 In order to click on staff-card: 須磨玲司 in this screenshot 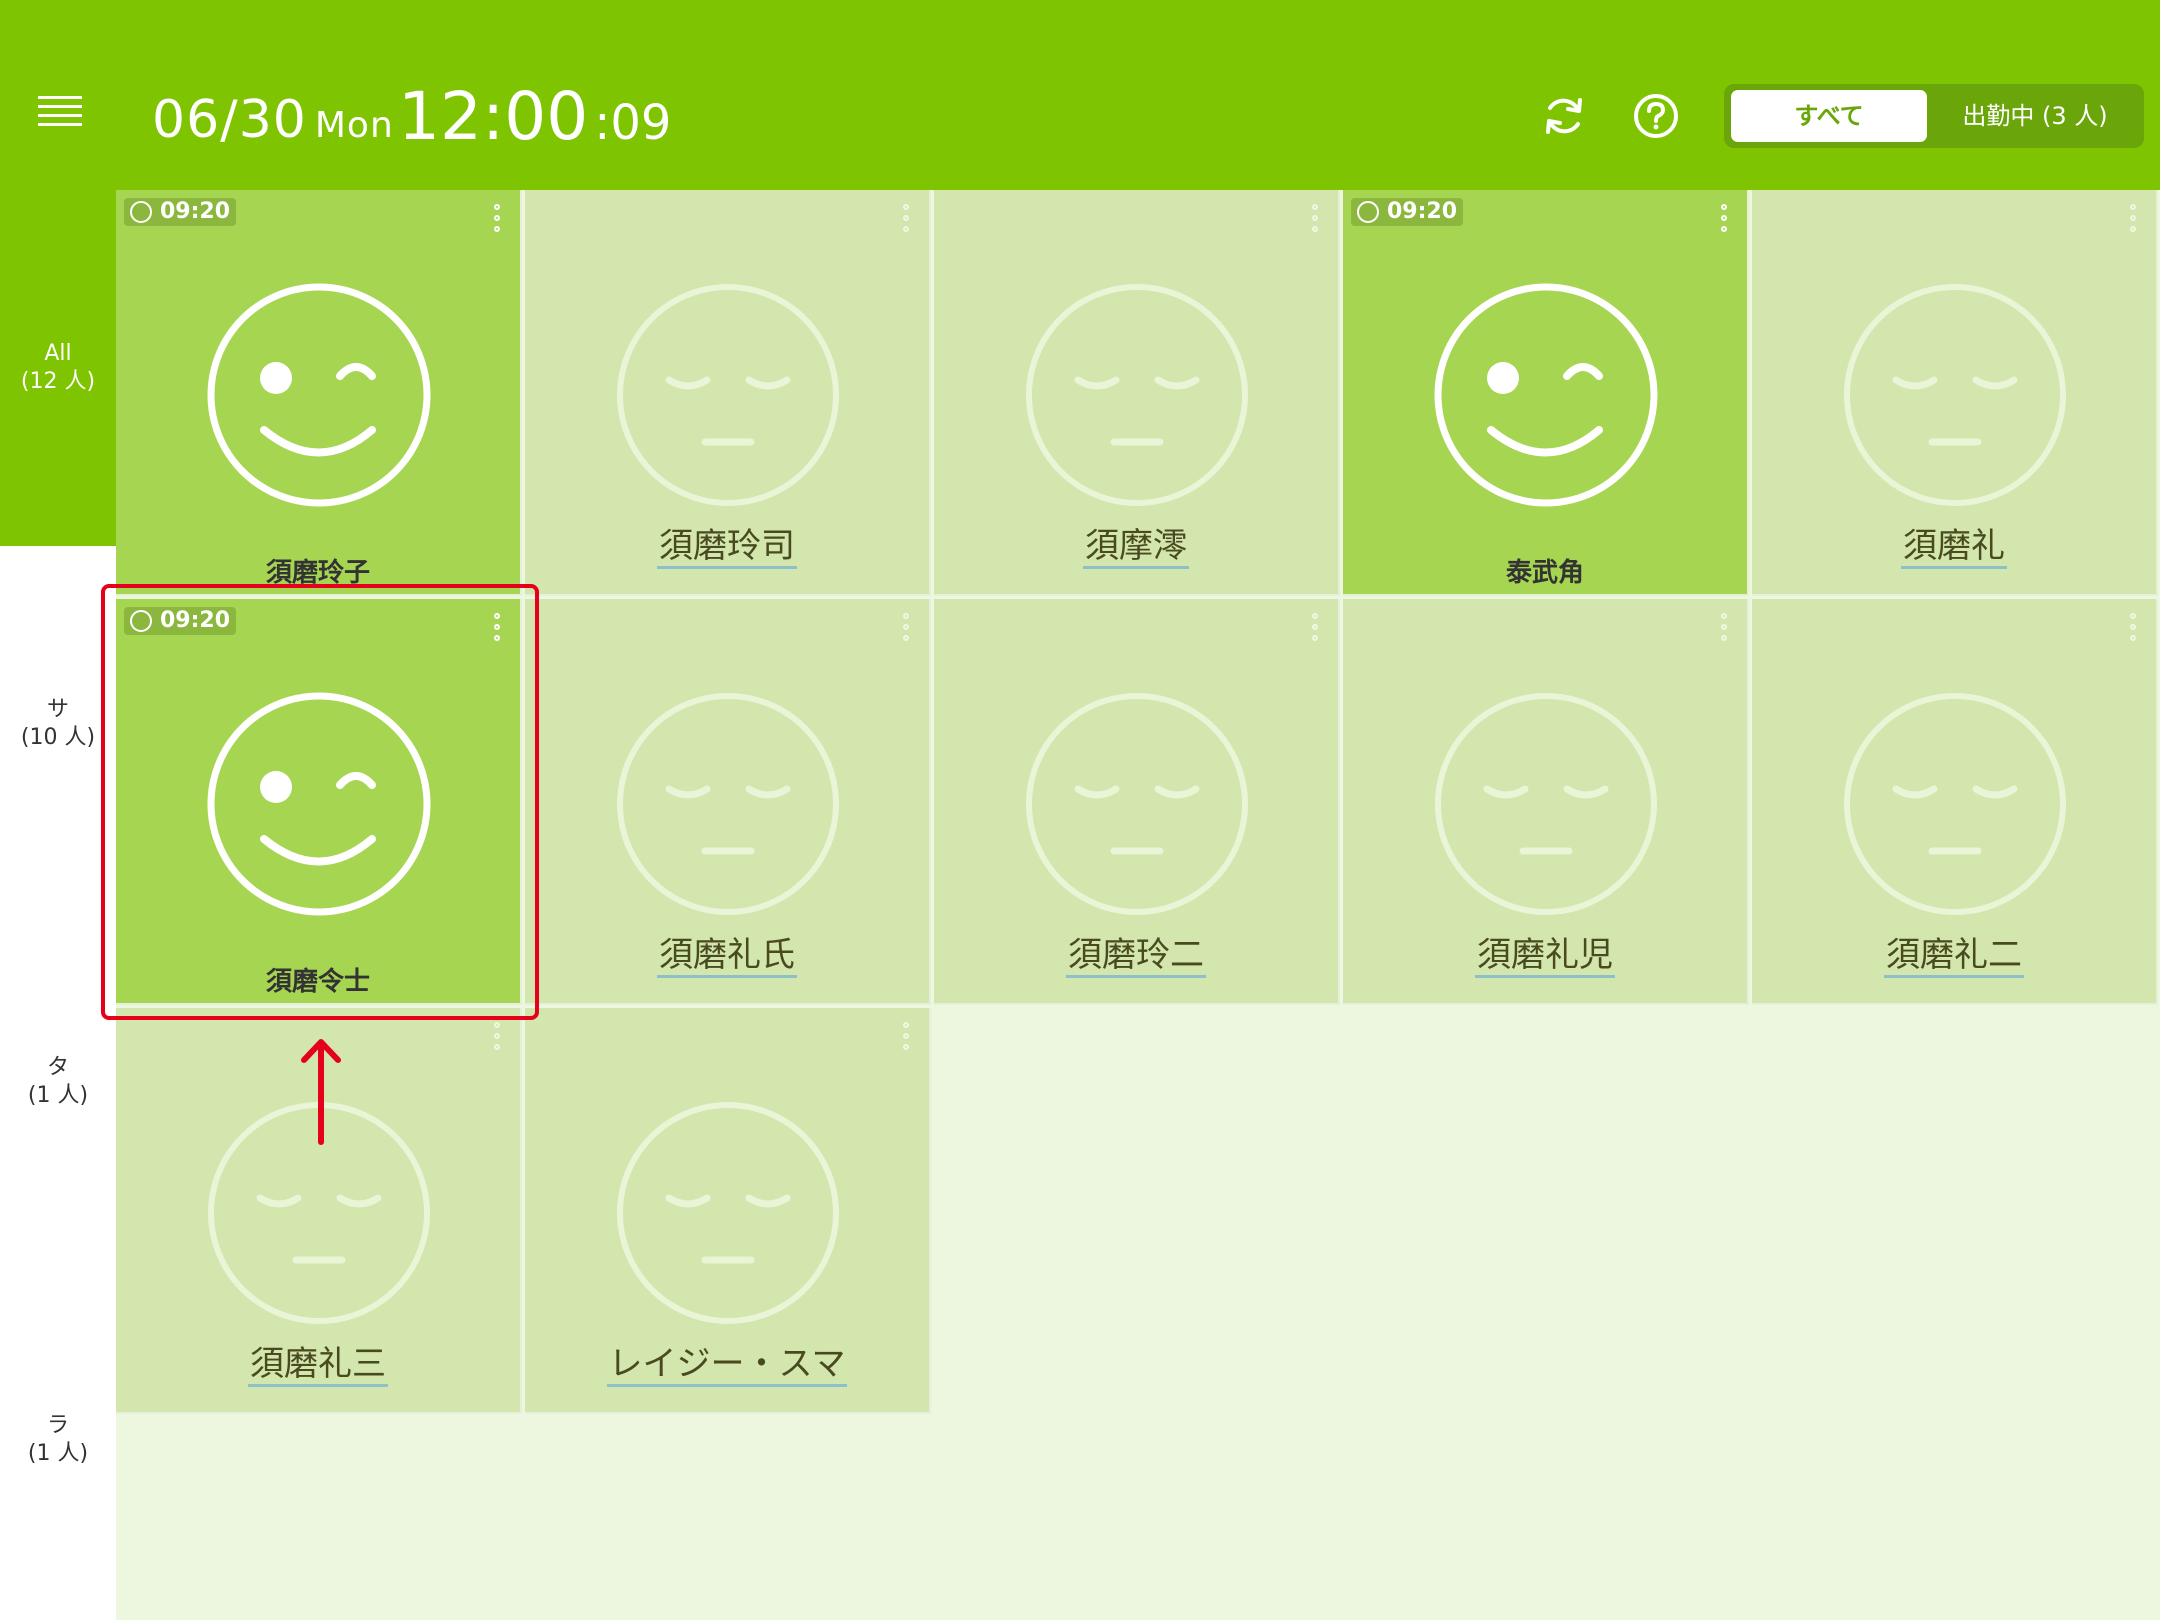, I will do `click(728, 393)`.